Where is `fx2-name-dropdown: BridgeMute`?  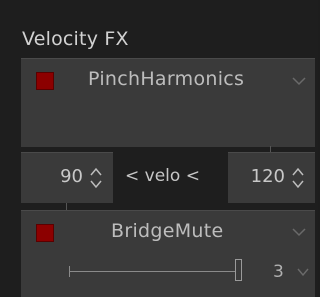
fx2-name-dropdown: BridgeMute is located at coordinates (167, 231).